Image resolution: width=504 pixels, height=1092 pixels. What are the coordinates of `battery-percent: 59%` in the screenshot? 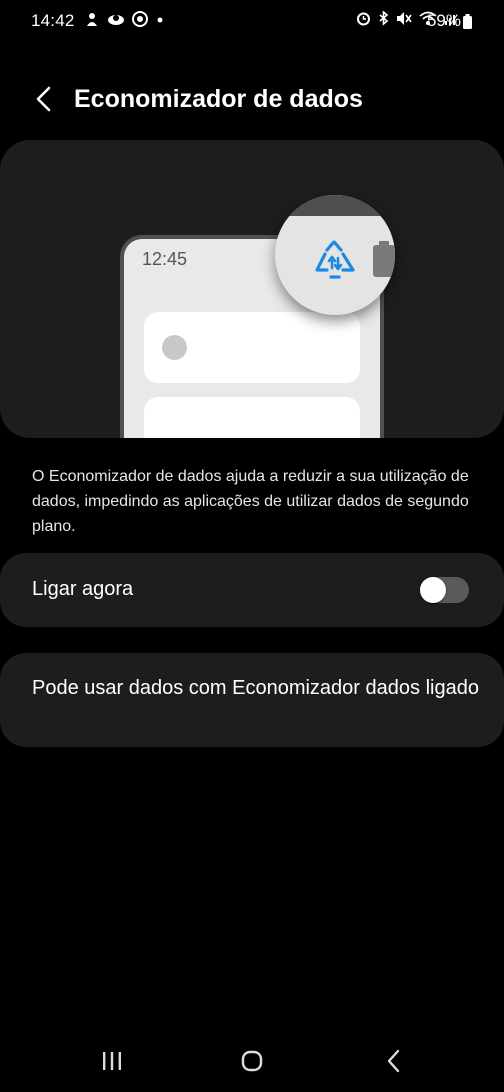 It's located at (443, 20).